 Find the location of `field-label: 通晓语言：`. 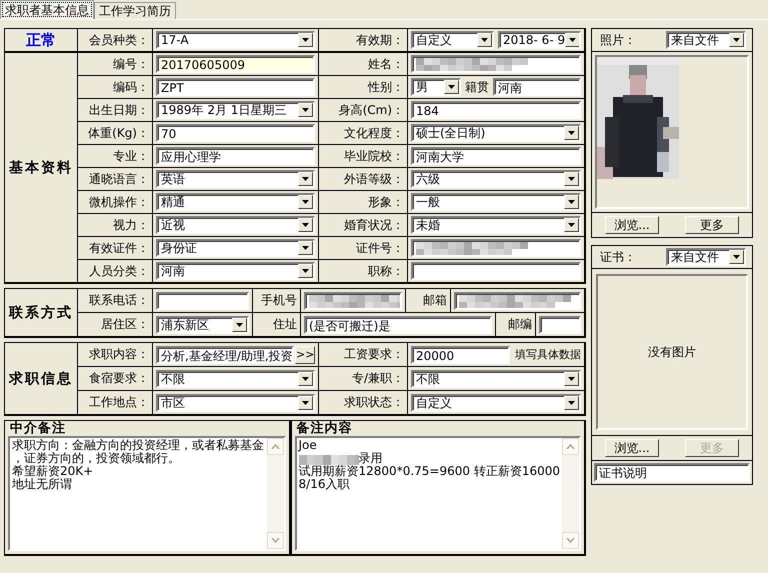

field-label: 通晓语言： is located at coordinates (119, 179).